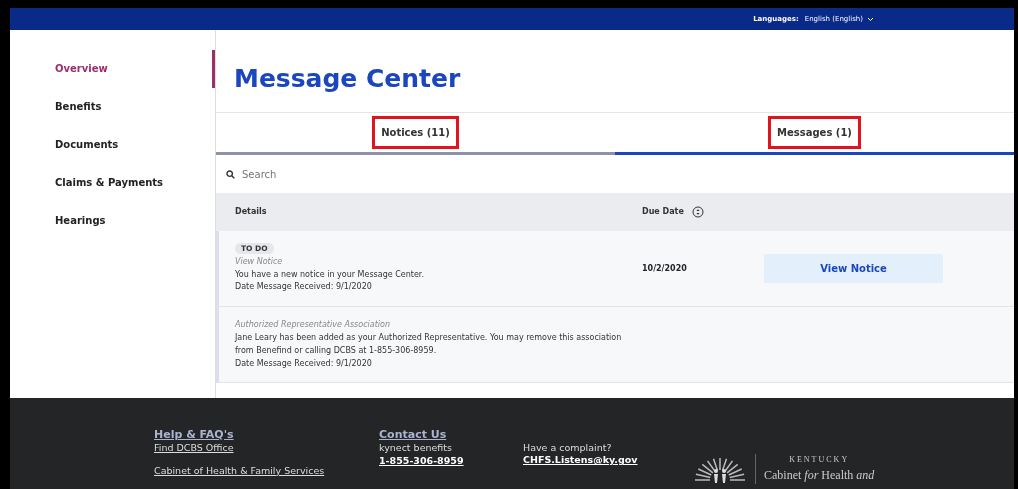  What do you see at coordinates (415, 134) in the screenshot?
I see `tab: Notices (11)` at bounding box center [415, 134].